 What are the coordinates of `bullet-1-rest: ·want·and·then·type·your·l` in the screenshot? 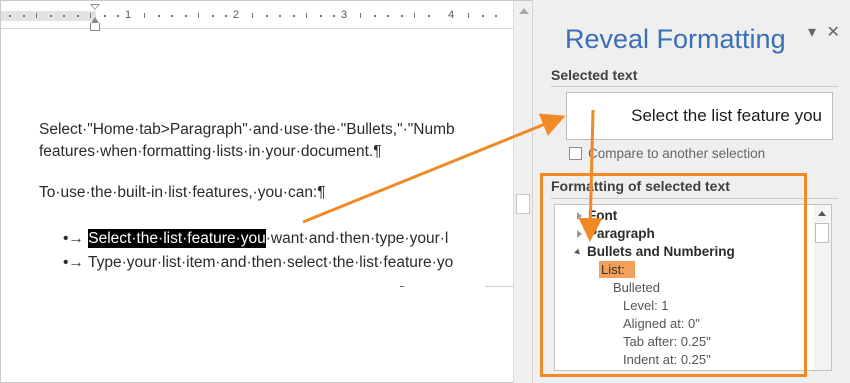 It's located at (357, 238).